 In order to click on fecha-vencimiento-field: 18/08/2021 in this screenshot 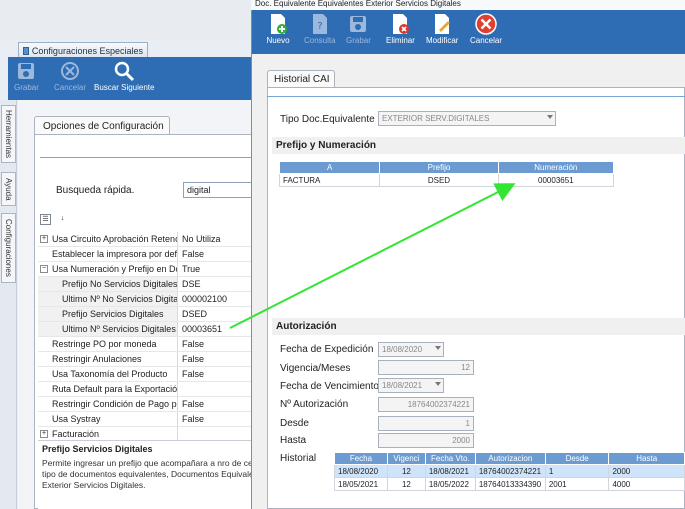, I will do `click(411, 385)`.